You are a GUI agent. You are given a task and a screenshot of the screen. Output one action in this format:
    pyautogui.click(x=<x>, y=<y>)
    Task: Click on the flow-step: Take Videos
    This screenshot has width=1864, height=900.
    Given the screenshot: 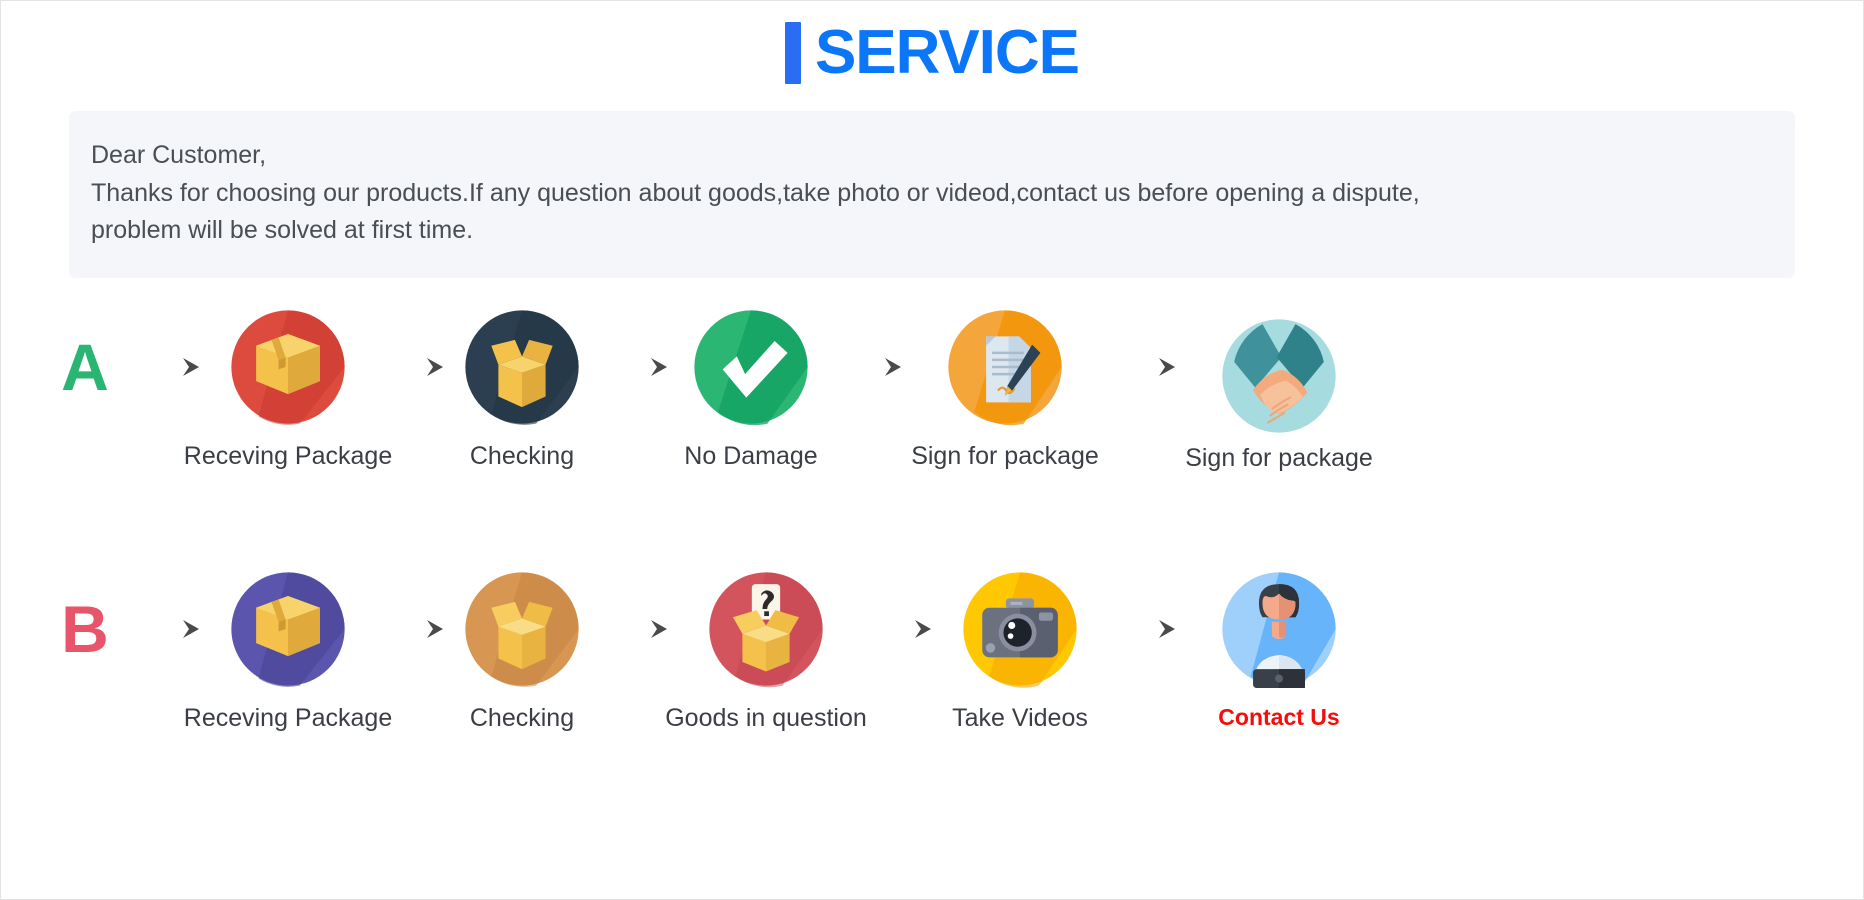 What is the action you would take?
    pyautogui.click(x=1020, y=643)
    